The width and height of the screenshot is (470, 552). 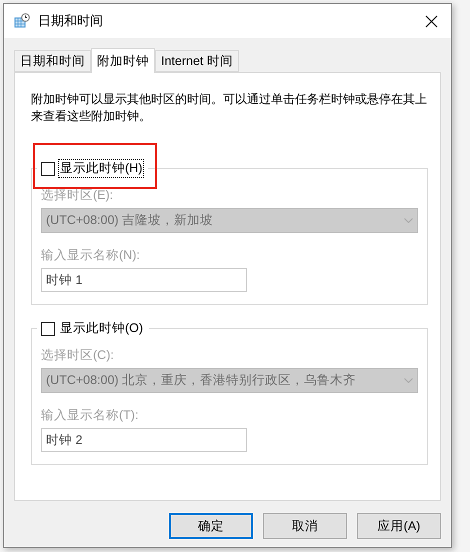 What do you see at coordinates (399, 526) in the screenshot?
I see `dialog-button: 应用(A)` at bounding box center [399, 526].